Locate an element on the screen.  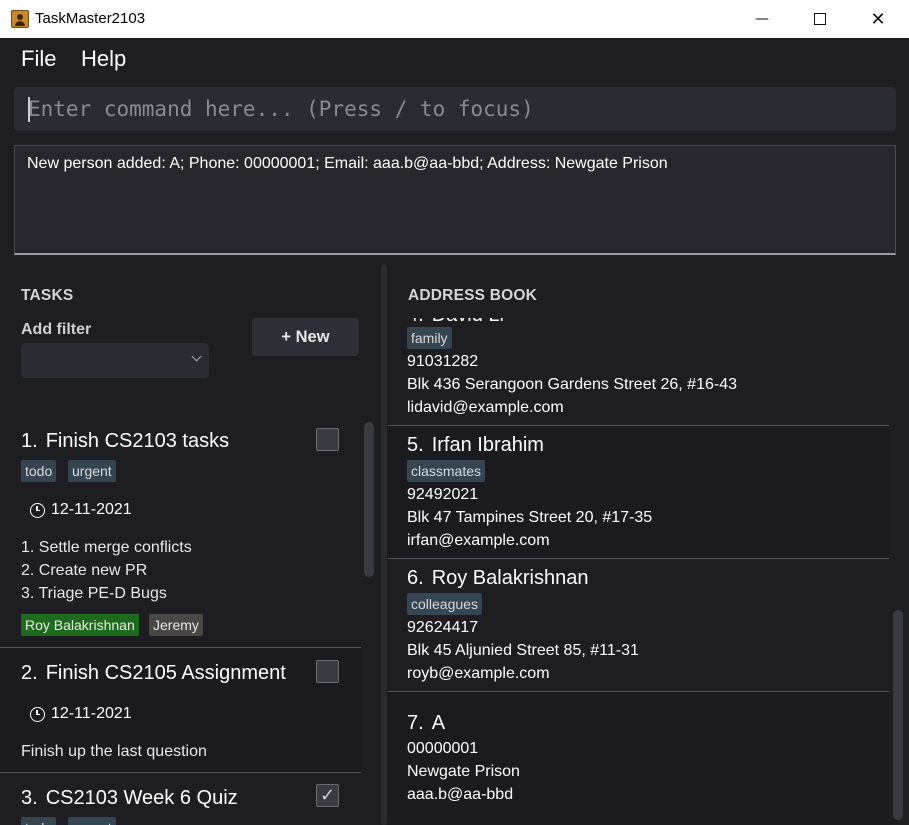
maximize-icon is located at coordinates (820, 19).